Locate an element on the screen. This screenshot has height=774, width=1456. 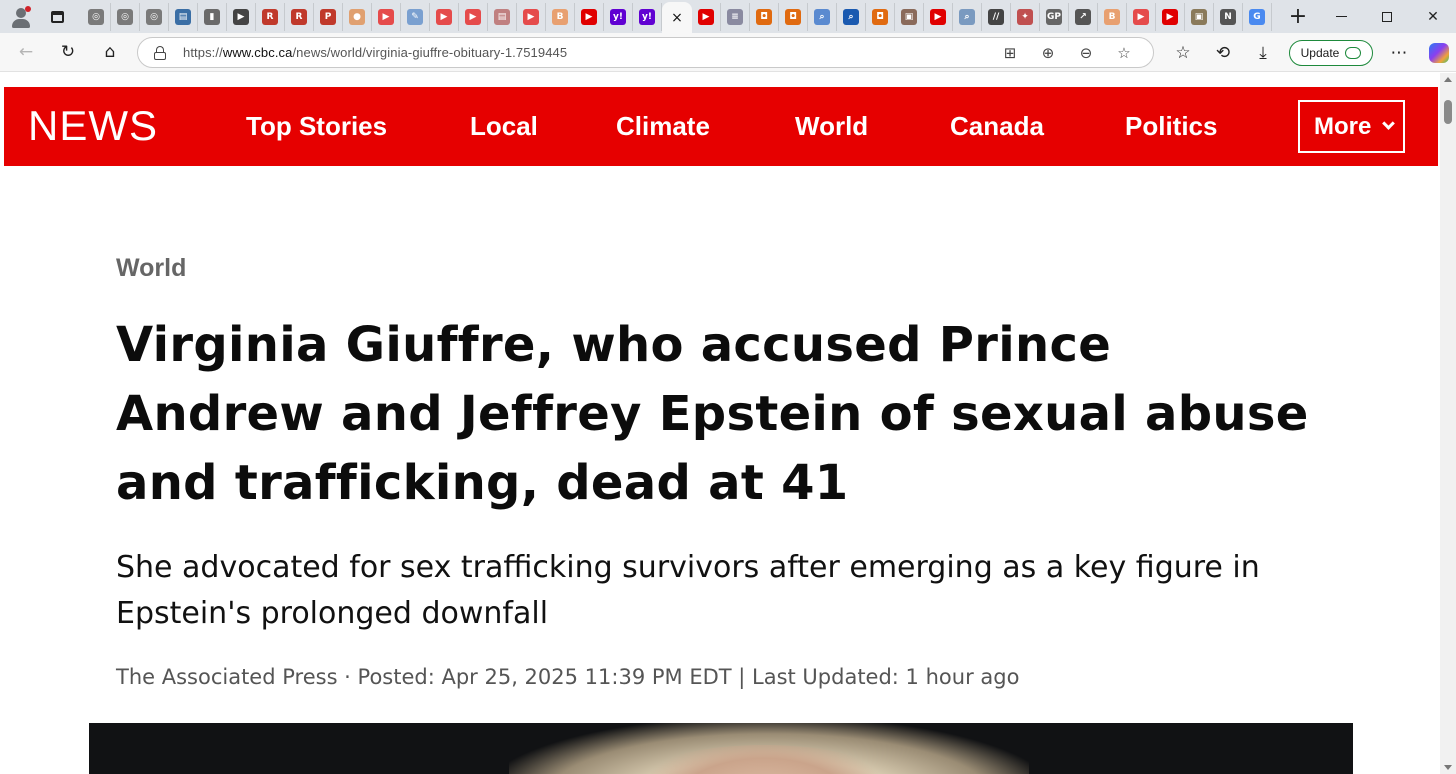
bird-icon: ✦ is located at coordinates (1025, 16).